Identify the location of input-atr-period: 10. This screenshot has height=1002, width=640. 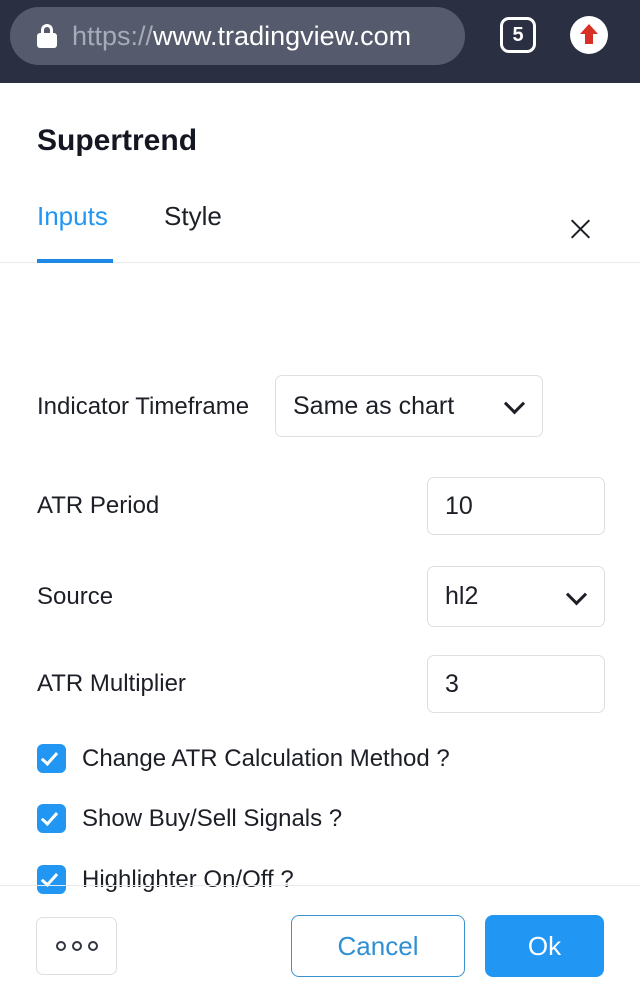
(516, 506).